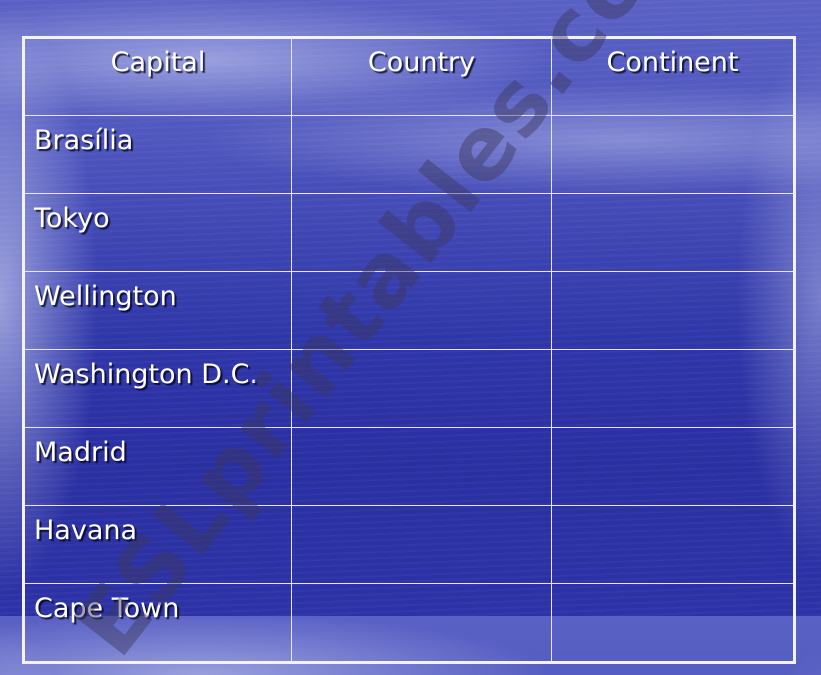  I want to click on capital-cell: Tokyo, so click(157, 232).